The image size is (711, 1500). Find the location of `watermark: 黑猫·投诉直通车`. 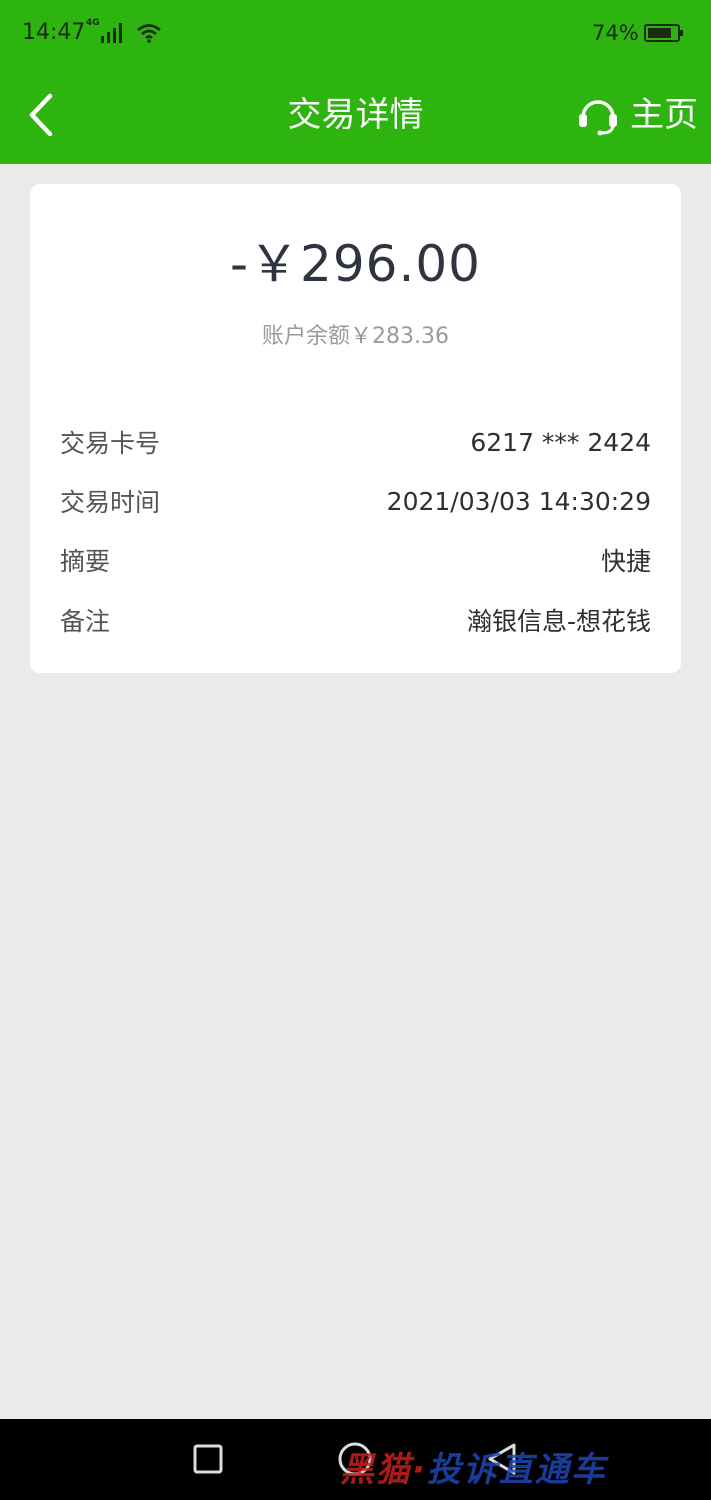

watermark: 黑猫·投诉直通车 is located at coordinates (473, 1470).